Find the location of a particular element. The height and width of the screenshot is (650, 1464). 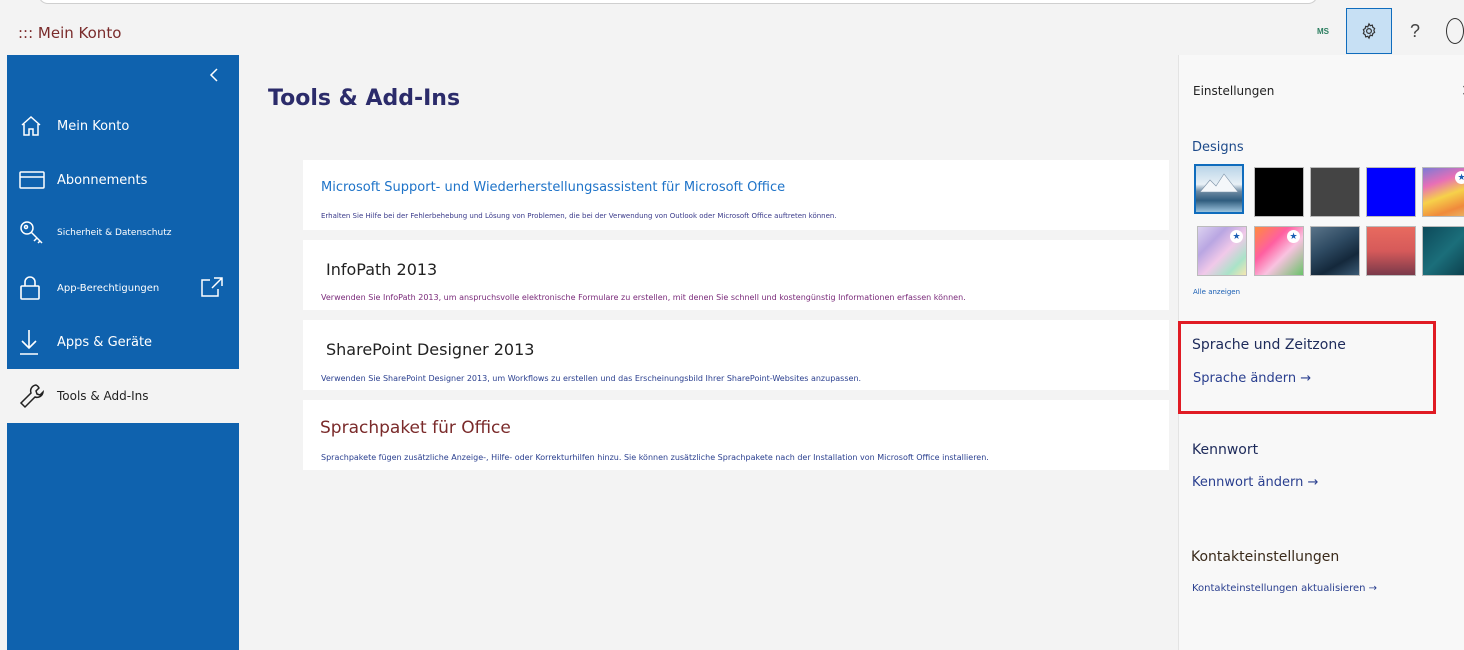

sidebar-item-mein-konto: Mein Konto is located at coordinates (123, 126).